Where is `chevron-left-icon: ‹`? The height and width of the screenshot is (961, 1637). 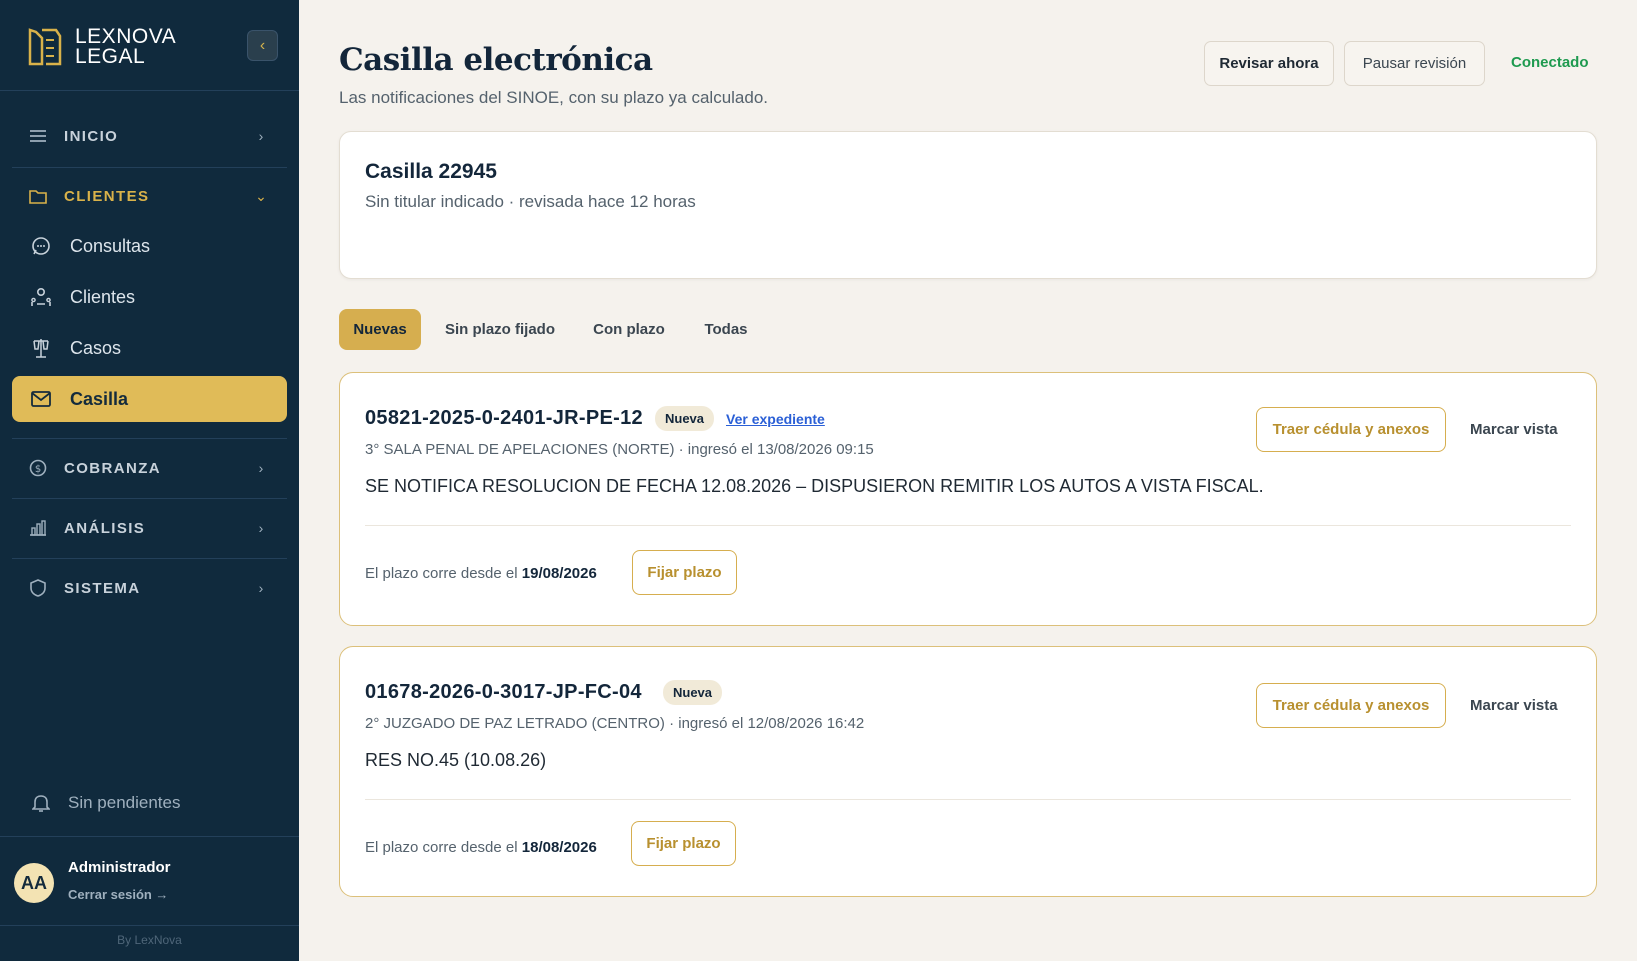
chevron-left-icon: ‹ is located at coordinates (262, 45).